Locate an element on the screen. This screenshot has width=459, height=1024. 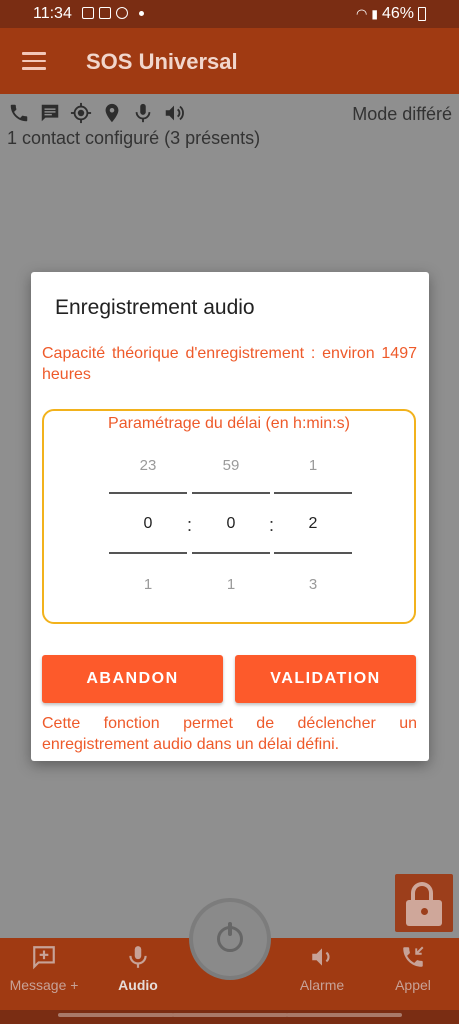
app-bar: SOS Universal is located at coordinates (229, 61).